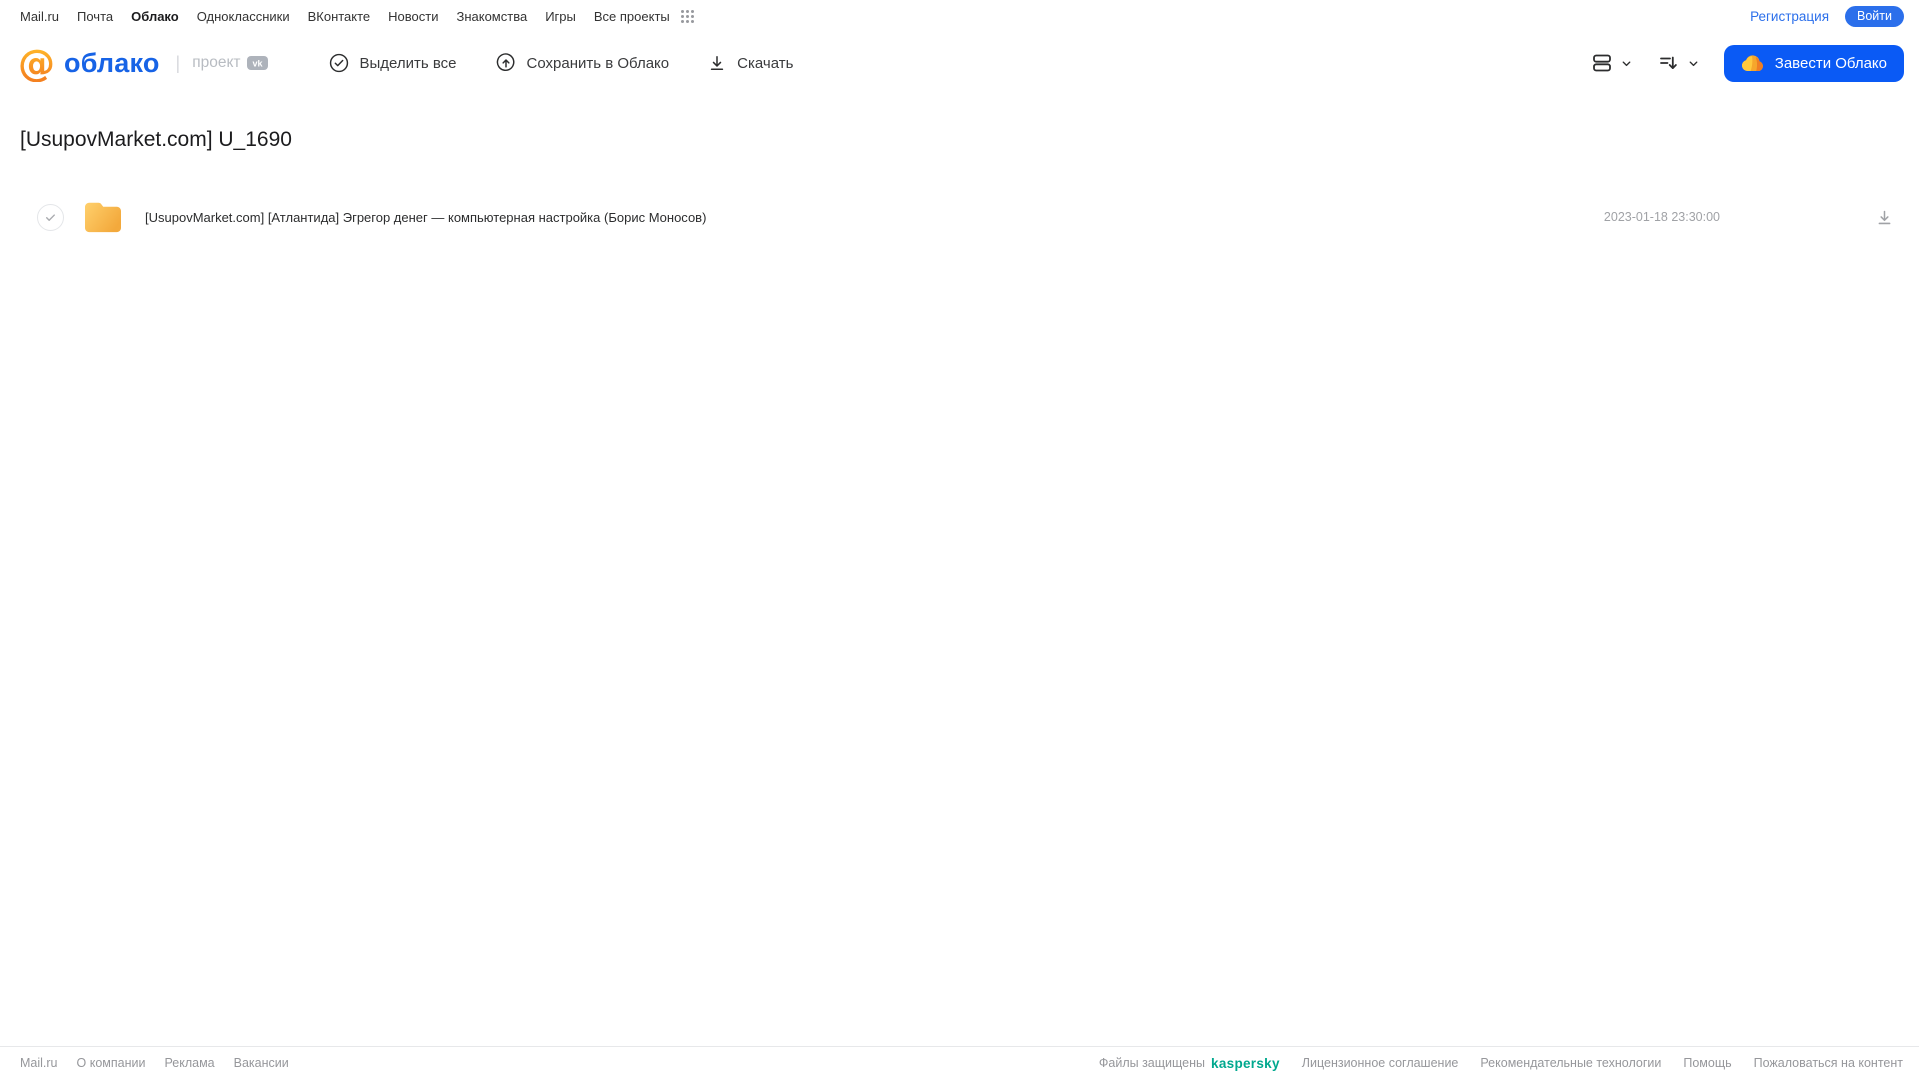 The image size is (1919, 1079). I want to click on svg-text: vk, so click(257, 64).